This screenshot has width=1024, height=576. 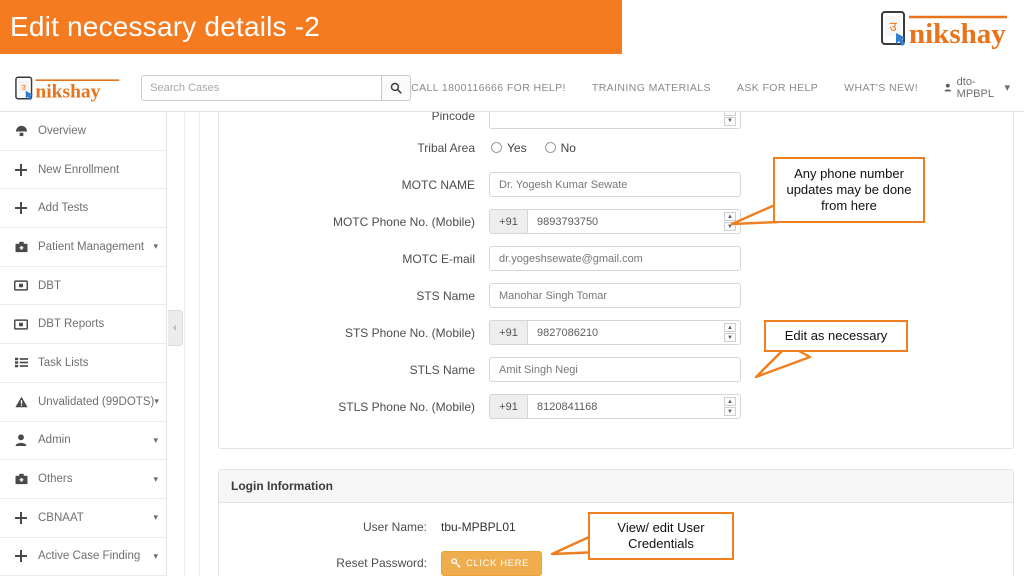 I want to click on field-stls-phone-no-mobile: +91 ▲▼, so click(x=615, y=406).